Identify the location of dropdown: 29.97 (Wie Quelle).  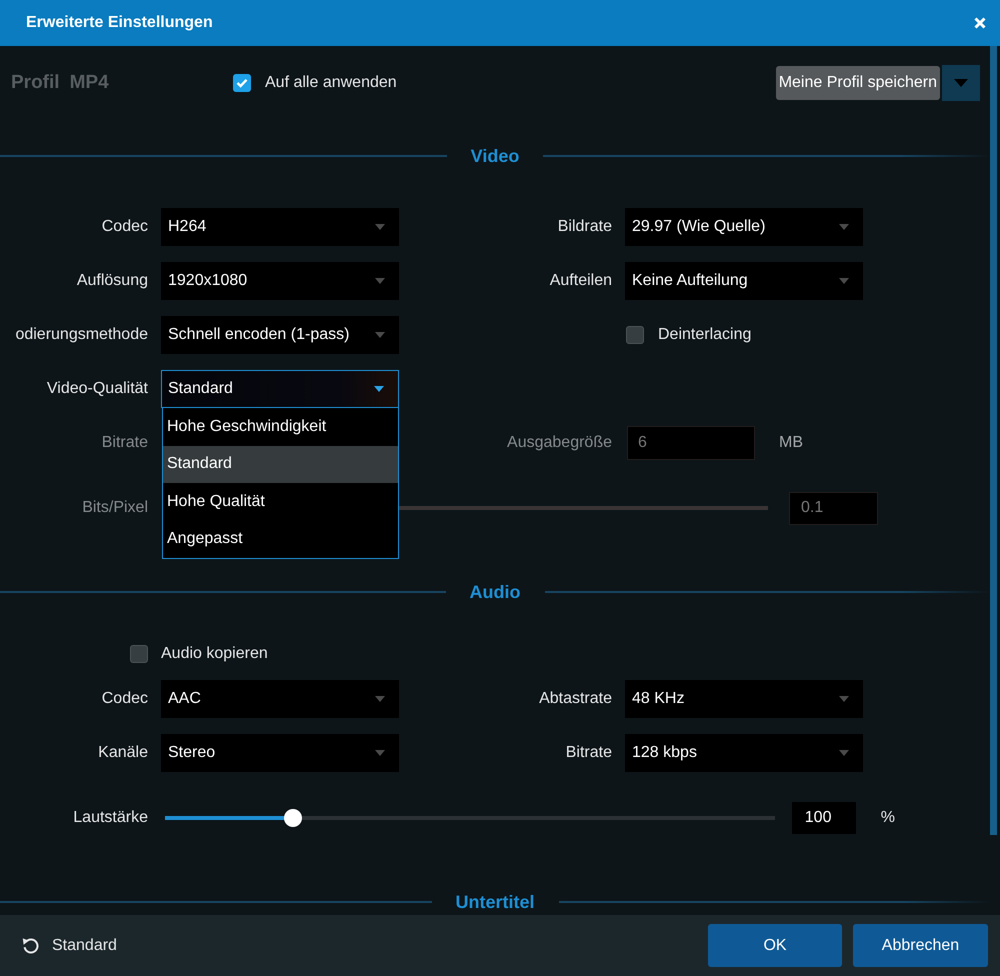
(744, 227).